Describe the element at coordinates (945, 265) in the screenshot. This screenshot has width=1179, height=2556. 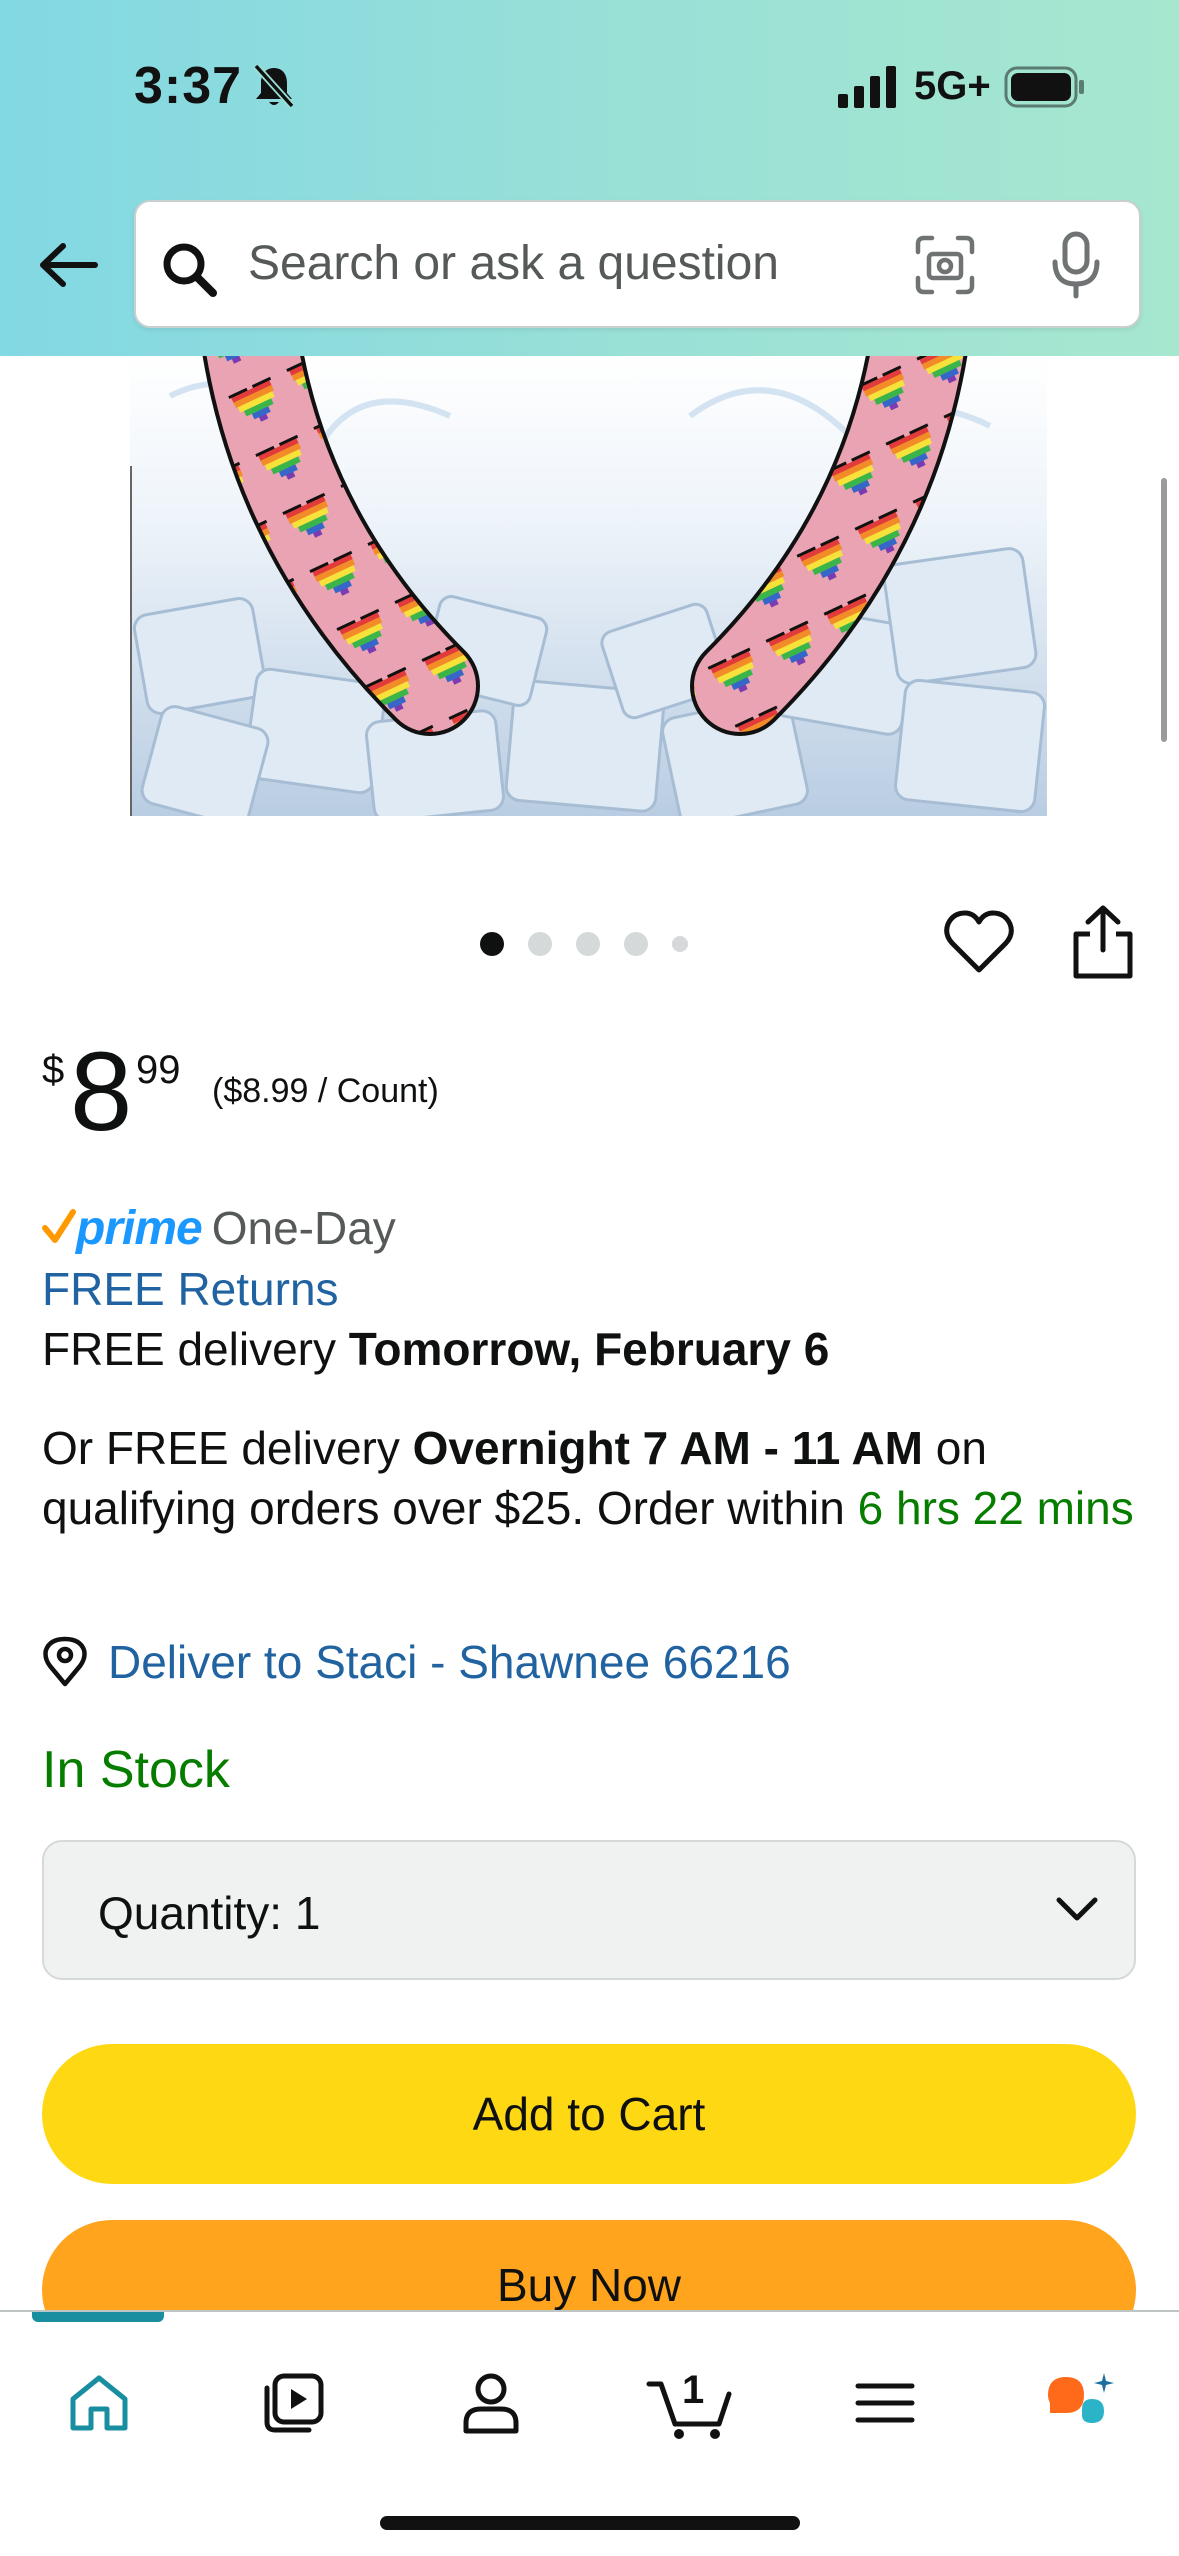
I see `camera-scan-icon` at that location.